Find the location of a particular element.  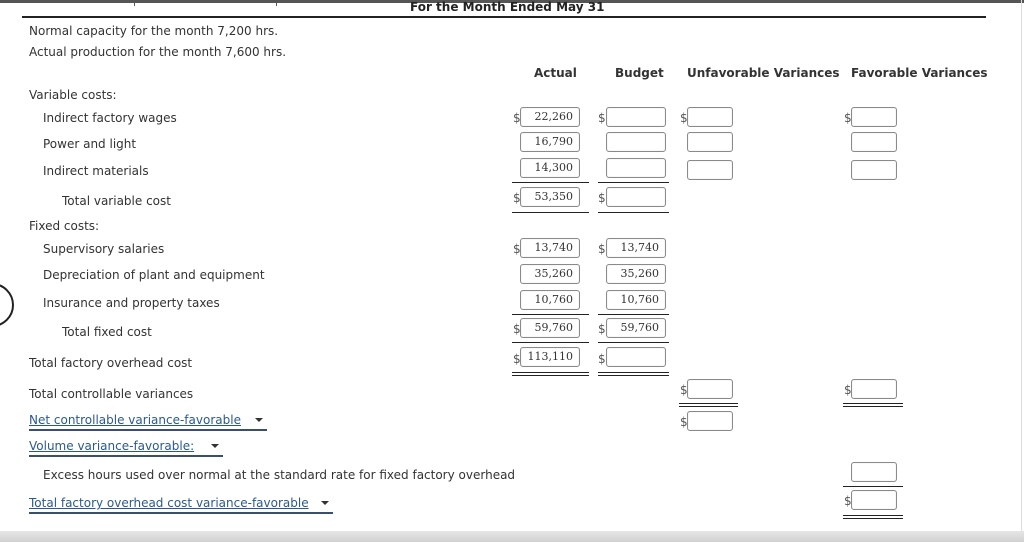

bottom-scroll-area is located at coordinates (512, 536).